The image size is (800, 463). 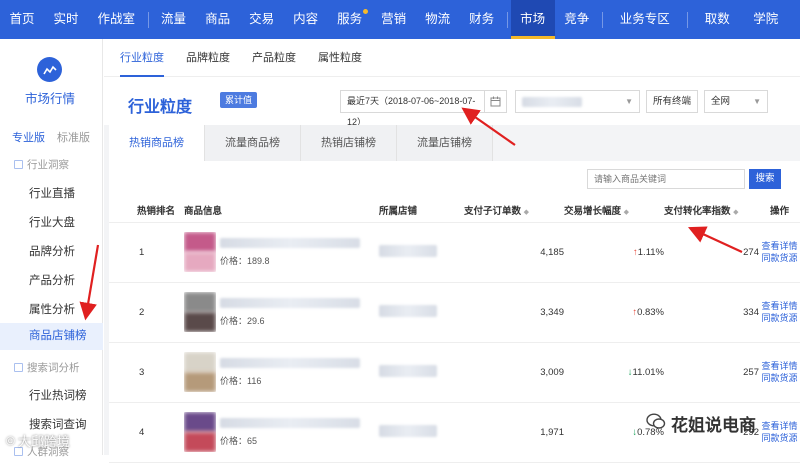 I want to click on wechat-icon, so click(x=656, y=423).